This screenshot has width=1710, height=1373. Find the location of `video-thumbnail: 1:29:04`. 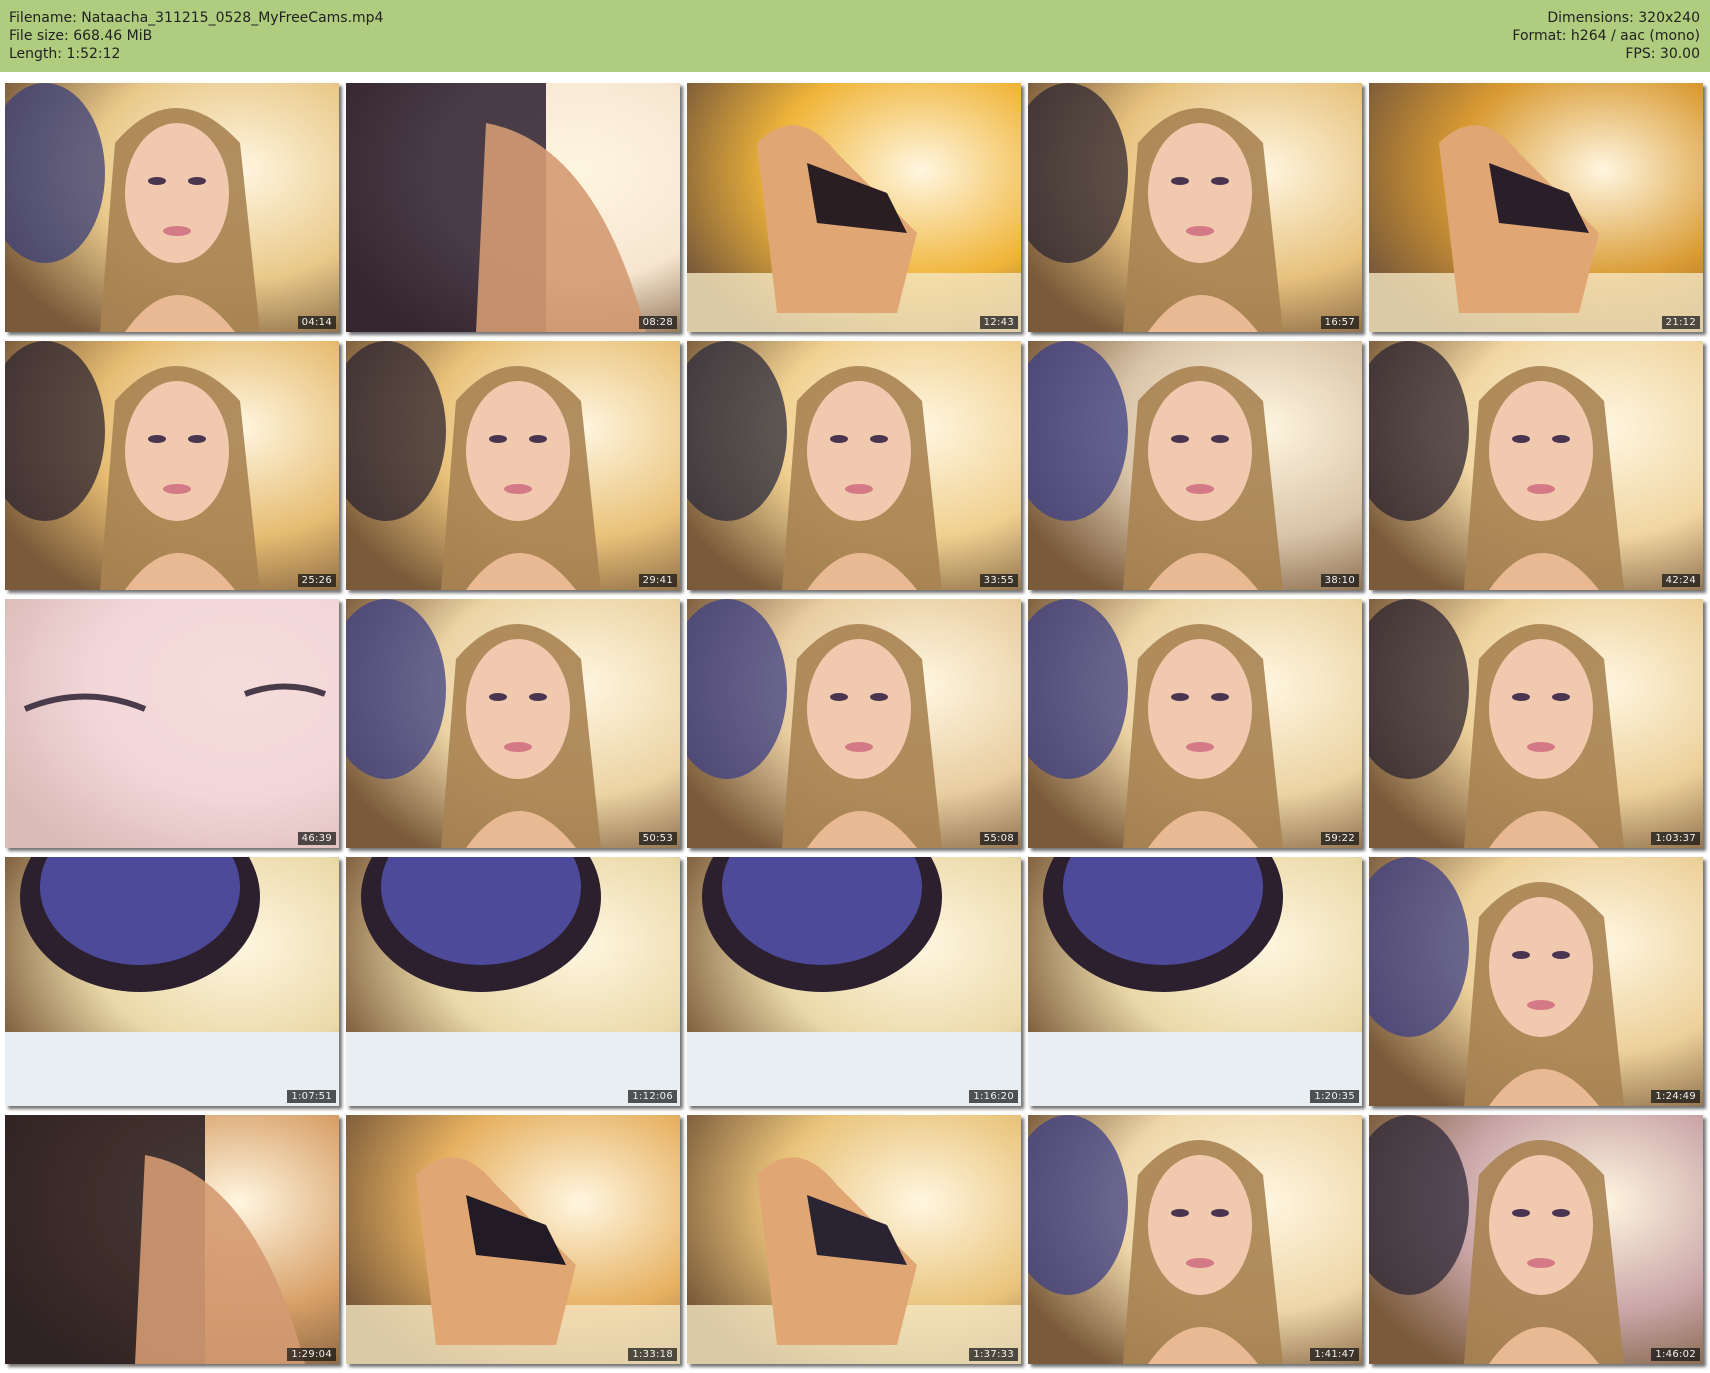

video-thumbnail: 1:29:04 is located at coordinates (172, 1239).